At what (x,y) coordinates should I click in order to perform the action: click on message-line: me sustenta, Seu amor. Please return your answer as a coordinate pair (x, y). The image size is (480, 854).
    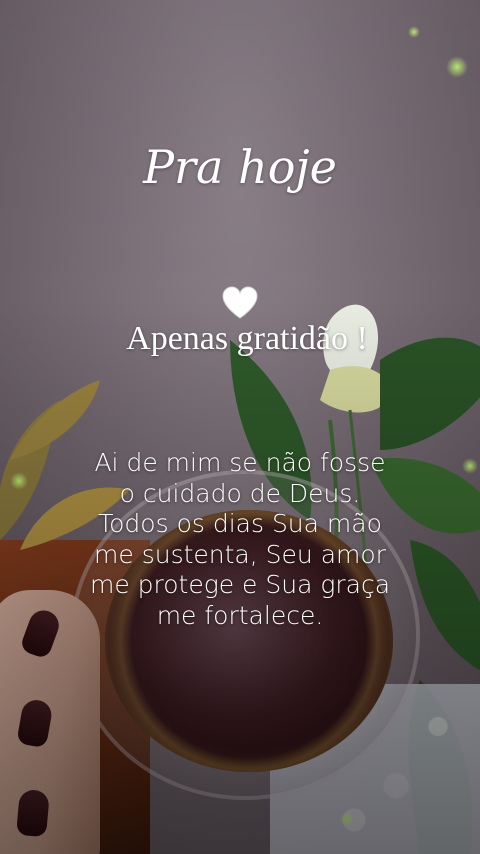
    Looking at the image, I should click on (240, 554).